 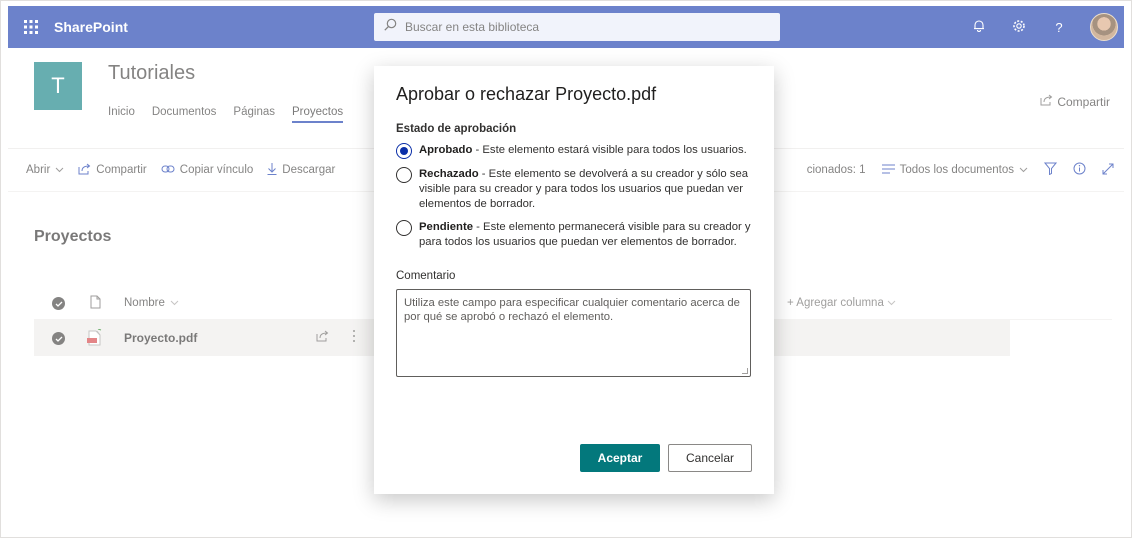 What do you see at coordinates (404, 151) in the screenshot?
I see `radio-approved` at bounding box center [404, 151].